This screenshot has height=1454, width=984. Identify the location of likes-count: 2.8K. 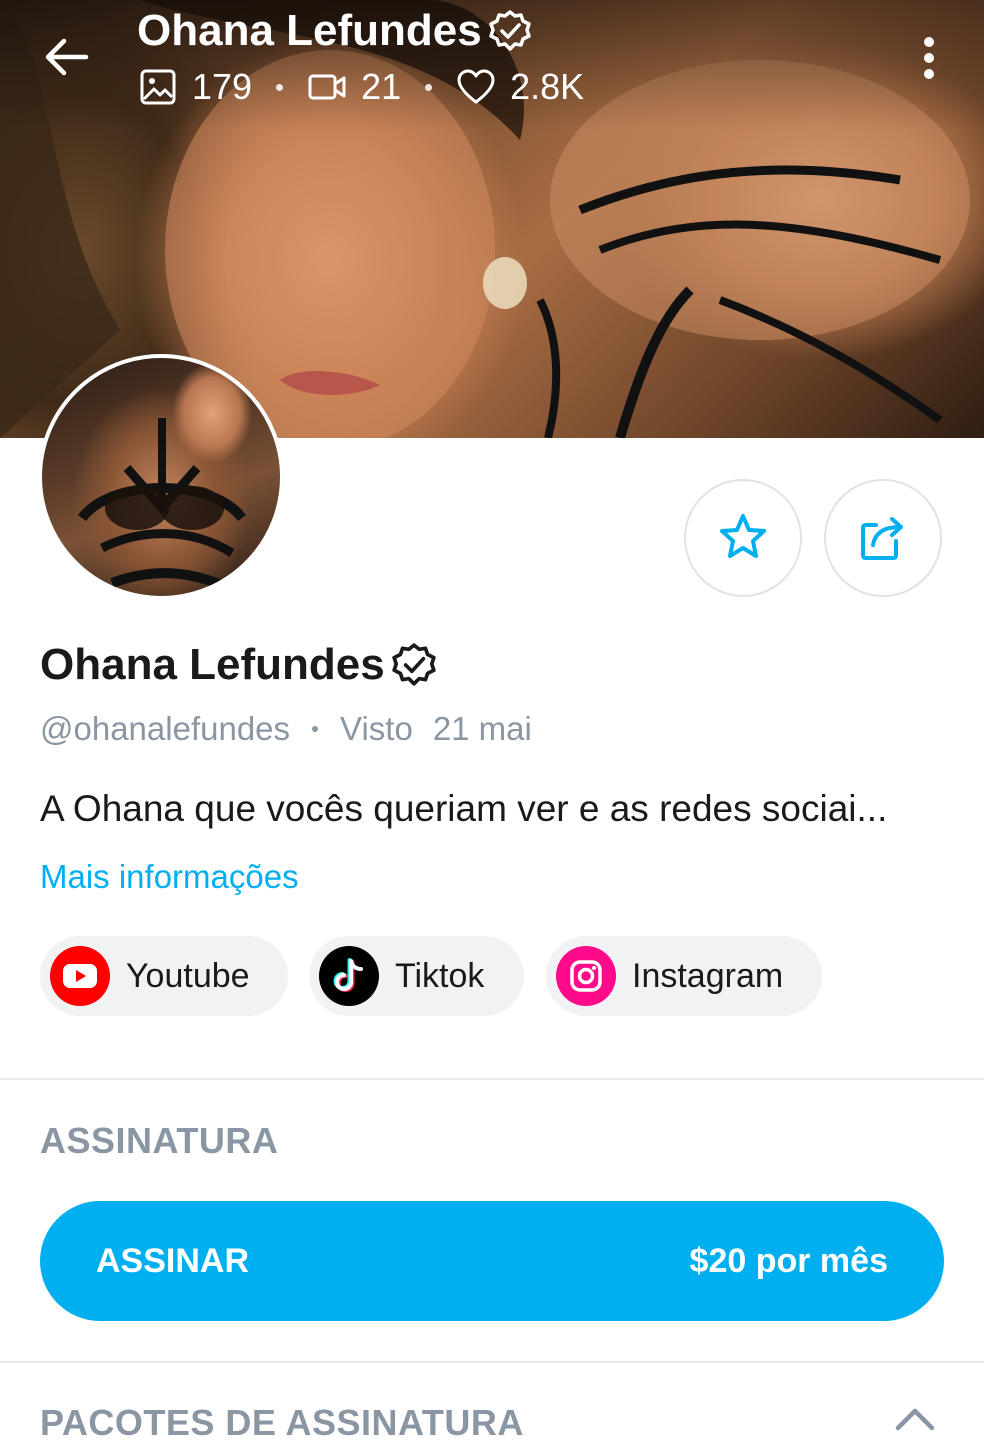
(547, 86).